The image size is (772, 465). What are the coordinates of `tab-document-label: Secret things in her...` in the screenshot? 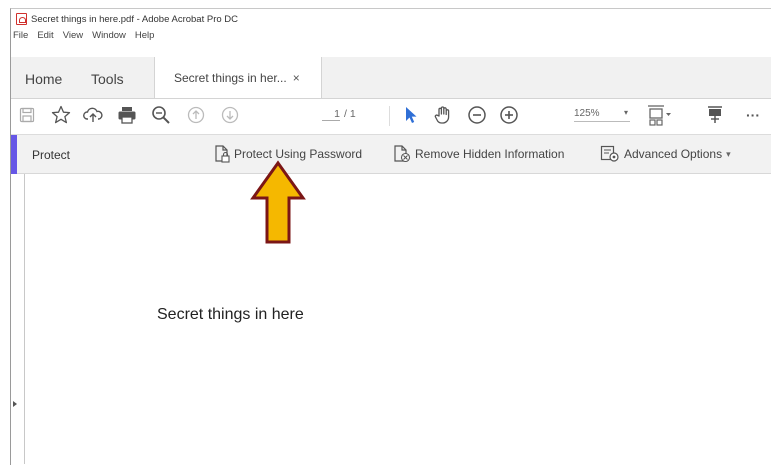 It's located at (230, 77).